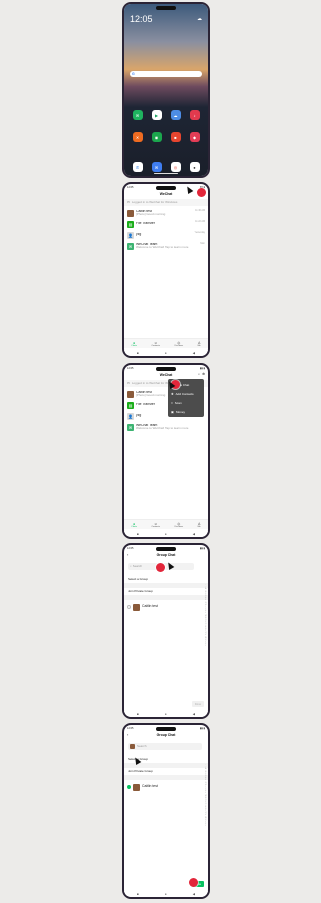 Image resolution: width=321 pixels, height=903 pixels. What do you see at coordinates (129, 787) in the screenshot?
I see `contact-checkbox-checked` at bounding box center [129, 787].